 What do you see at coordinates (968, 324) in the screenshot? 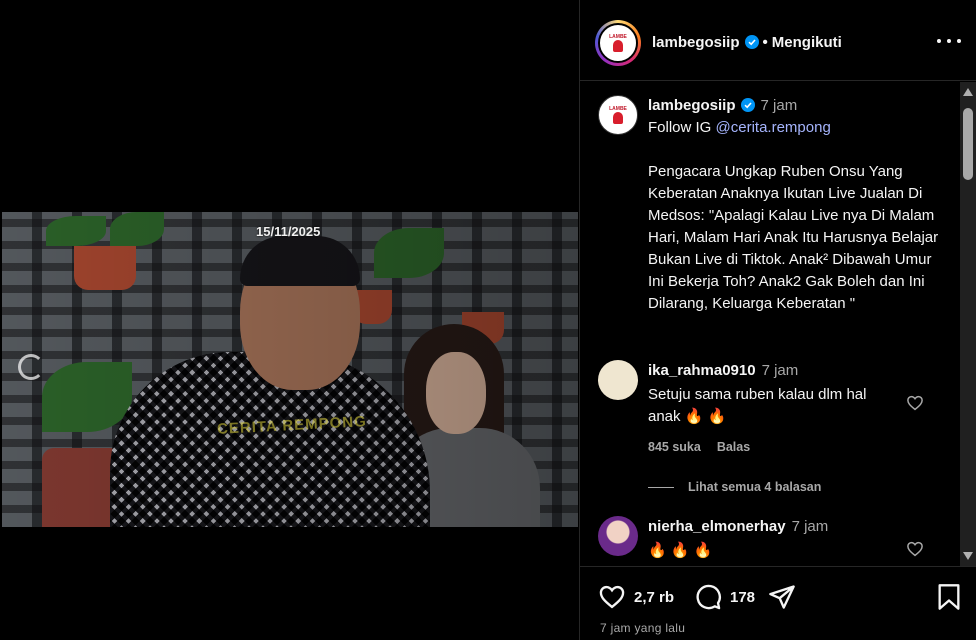
I see `comments-scrollbar` at bounding box center [968, 324].